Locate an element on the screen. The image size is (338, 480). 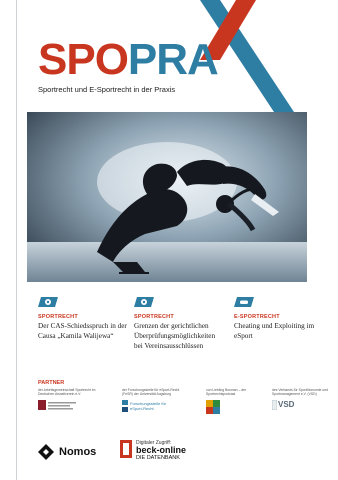
nomos-diamond-icon is located at coordinates (46, 452).